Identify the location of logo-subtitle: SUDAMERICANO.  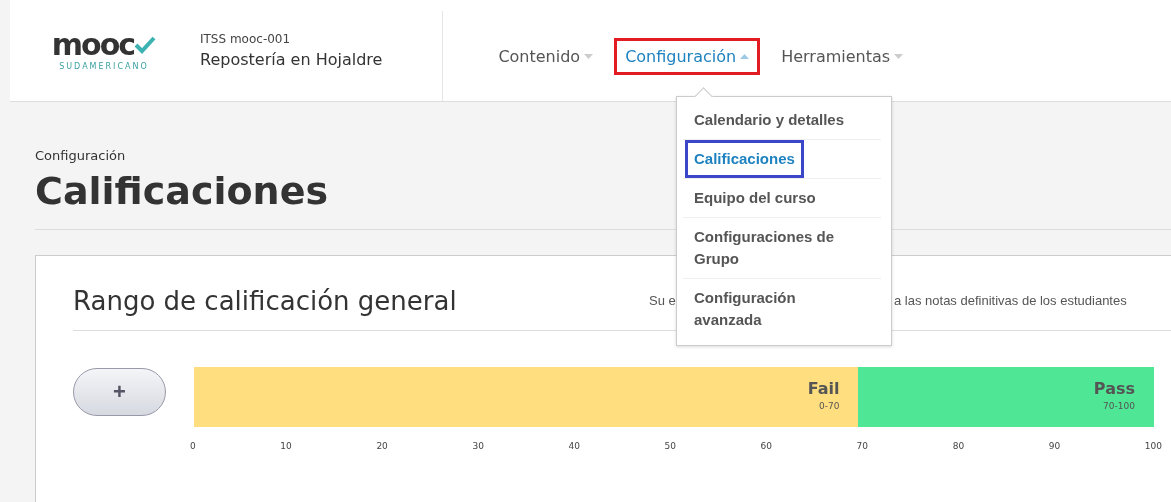
(104, 66).